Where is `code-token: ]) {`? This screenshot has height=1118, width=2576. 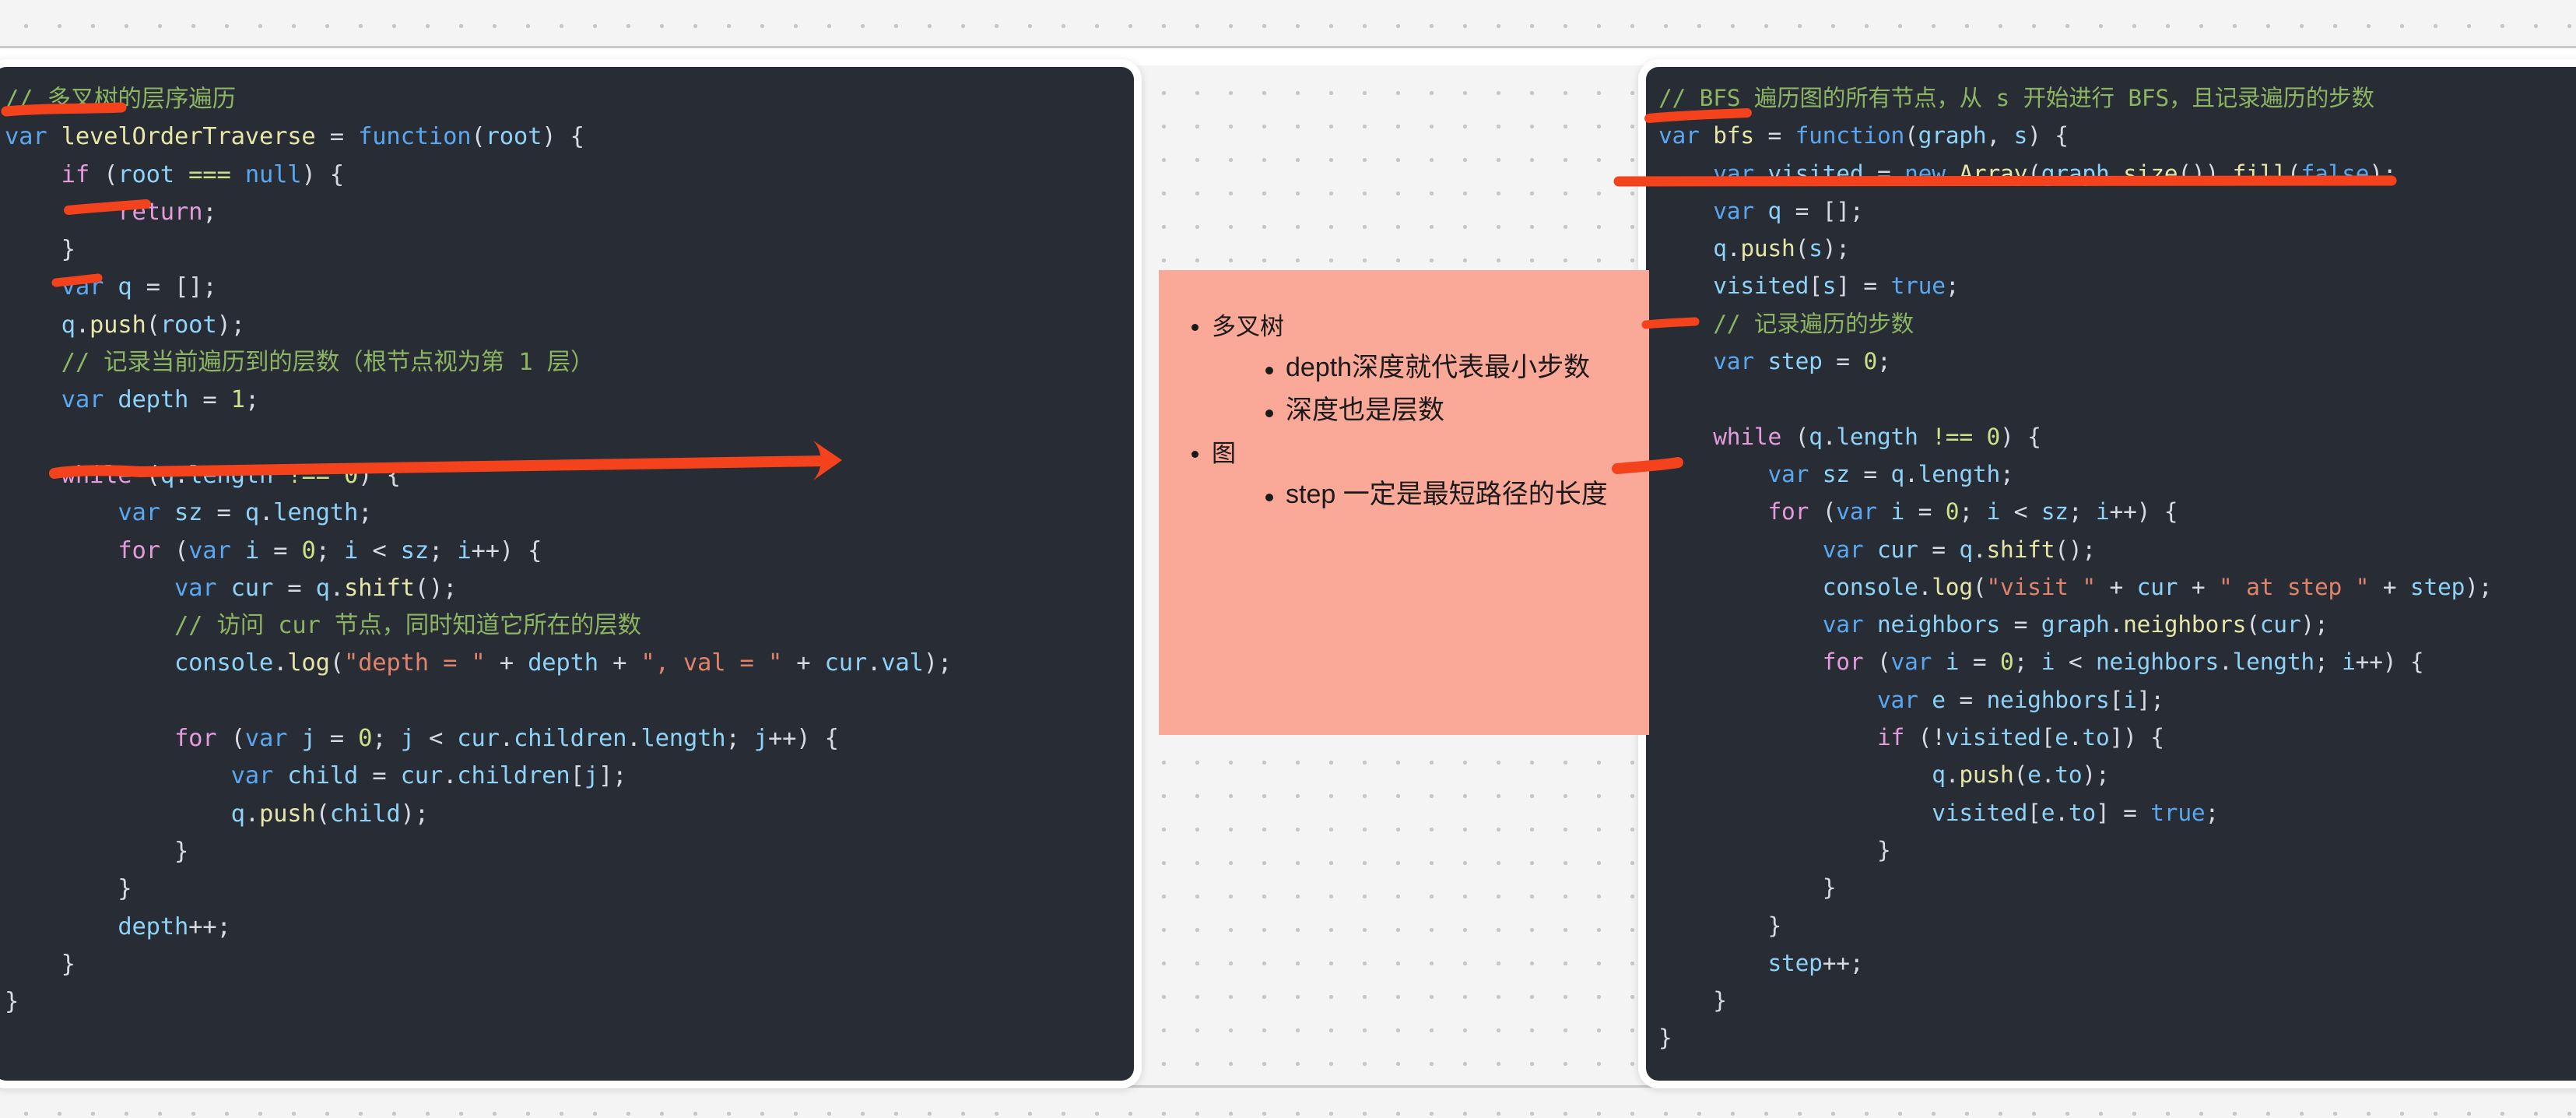 code-token: ]) { is located at coordinates (2137, 737).